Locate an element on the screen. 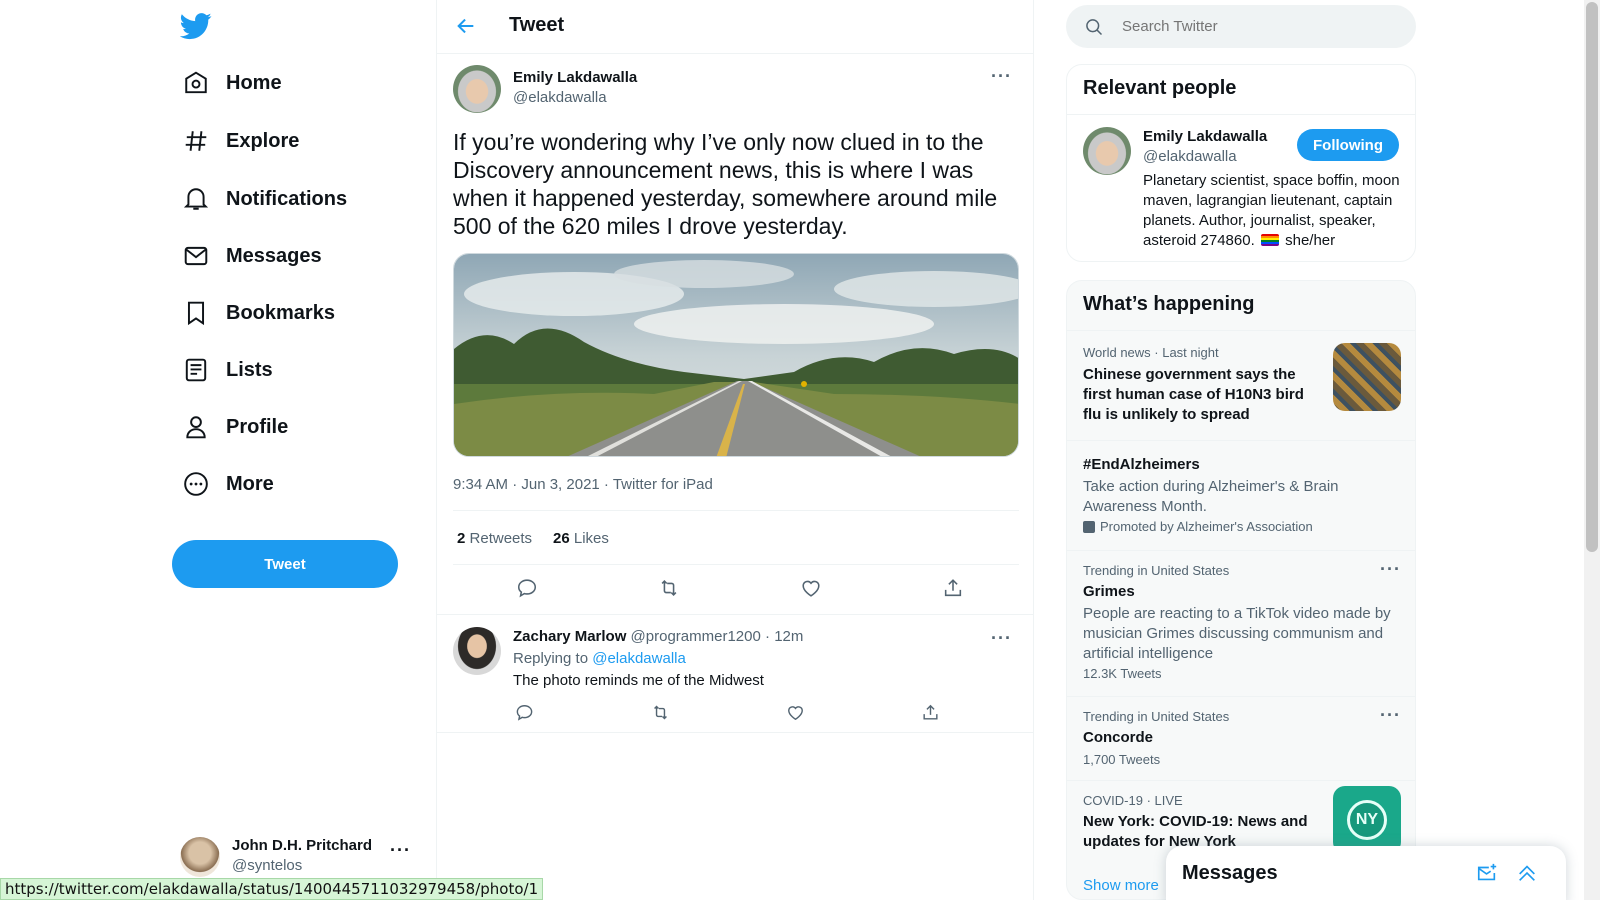 This screenshot has height=900, width=1600. trend-title: Grimes is located at coordinates (1109, 591).